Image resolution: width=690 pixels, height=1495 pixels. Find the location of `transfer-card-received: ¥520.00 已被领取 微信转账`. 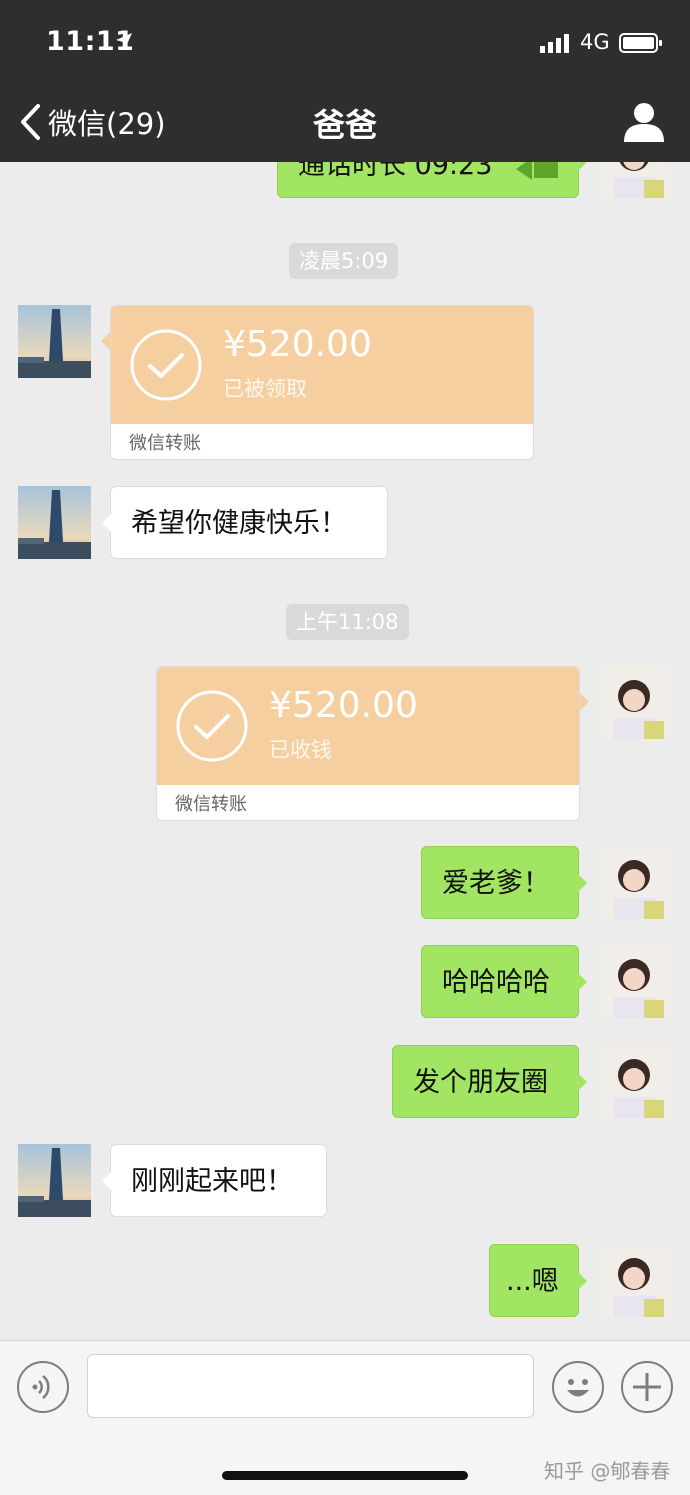

transfer-card-received: ¥520.00 已被领取 微信转账 is located at coordinates (322, 382).